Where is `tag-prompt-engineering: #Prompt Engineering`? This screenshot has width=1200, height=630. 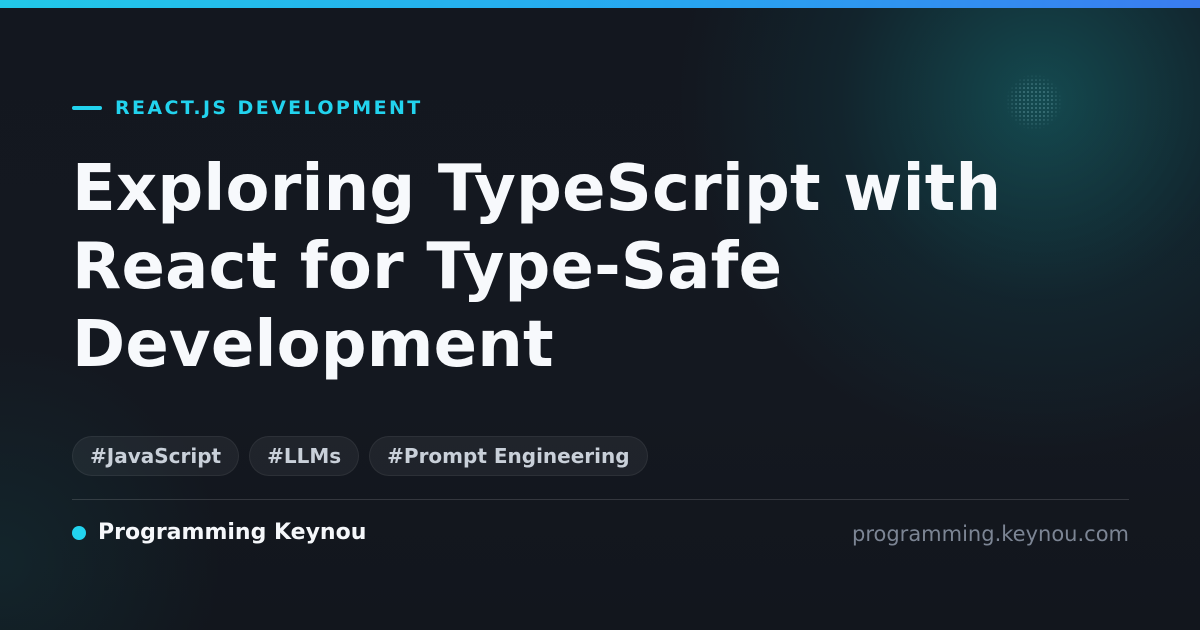 tag-prompt-engineering: #Prompt Engineering is located at coordinates (508, 456).